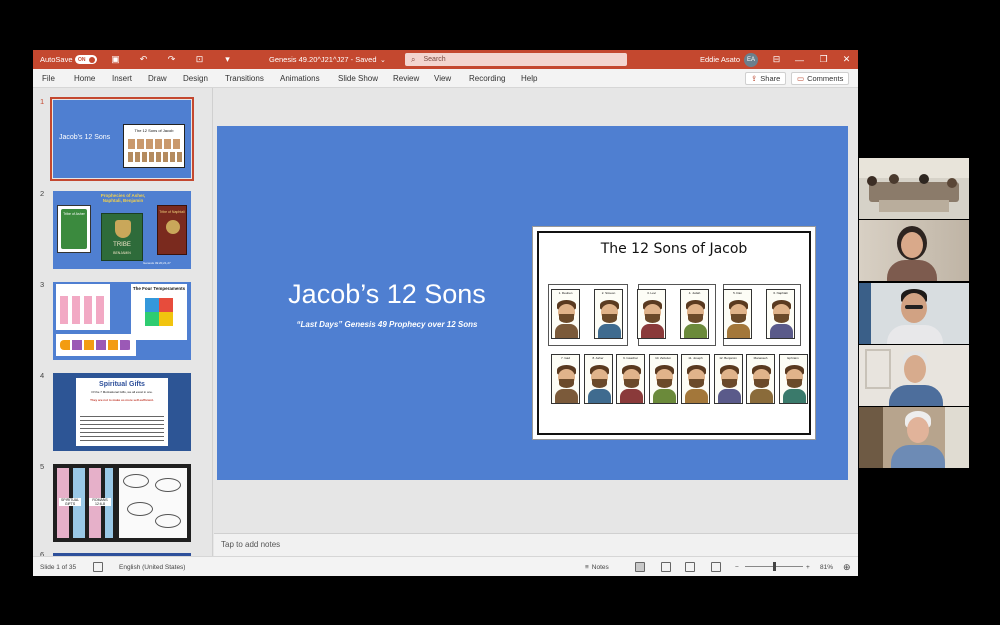 Image resolution: width=1000 pixels, height=625 pixels. Describe the element at coordinates (227, 59) in the screenshot. I see `customize-toolbar-icon: ▾` at that location.